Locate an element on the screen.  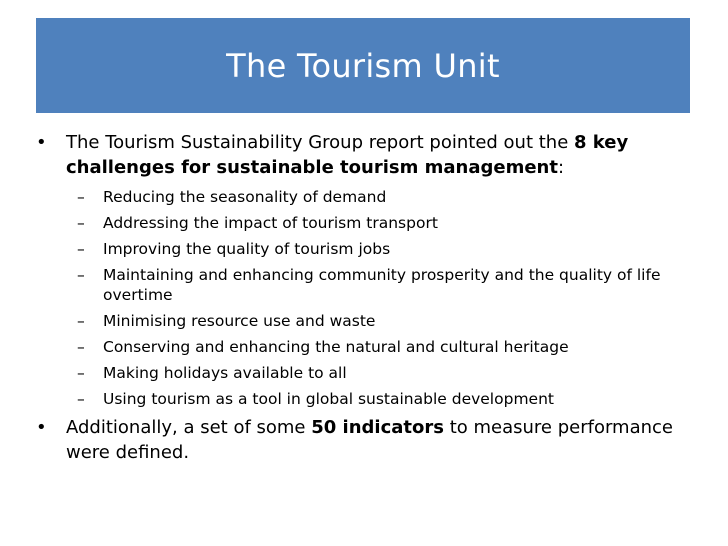
bullet-bold: 50 indicators is located at coordinates (377, 427).